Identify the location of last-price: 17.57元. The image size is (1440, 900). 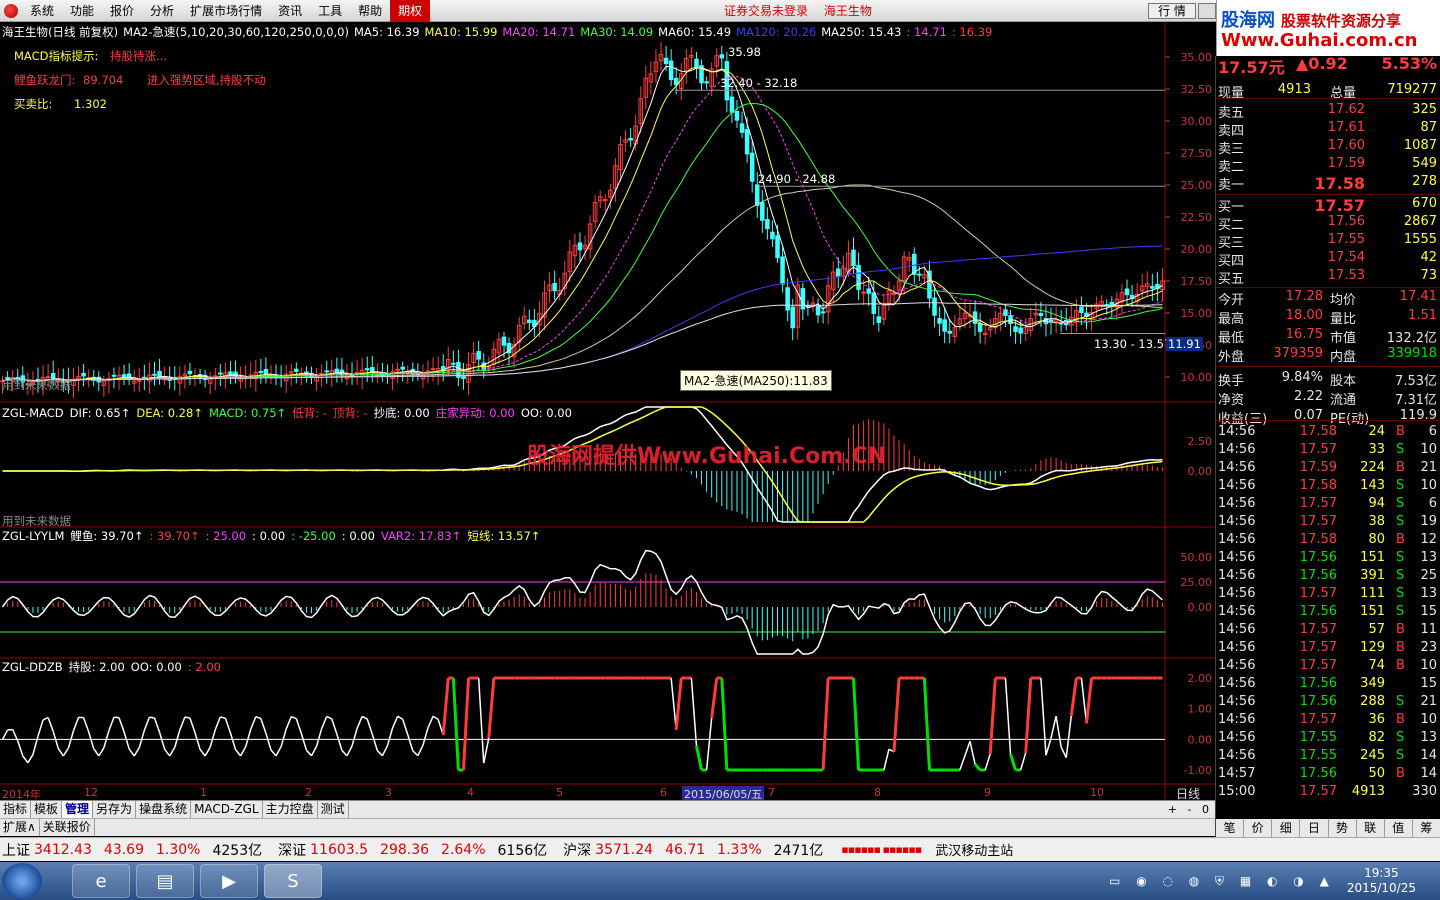
(1251, 67).